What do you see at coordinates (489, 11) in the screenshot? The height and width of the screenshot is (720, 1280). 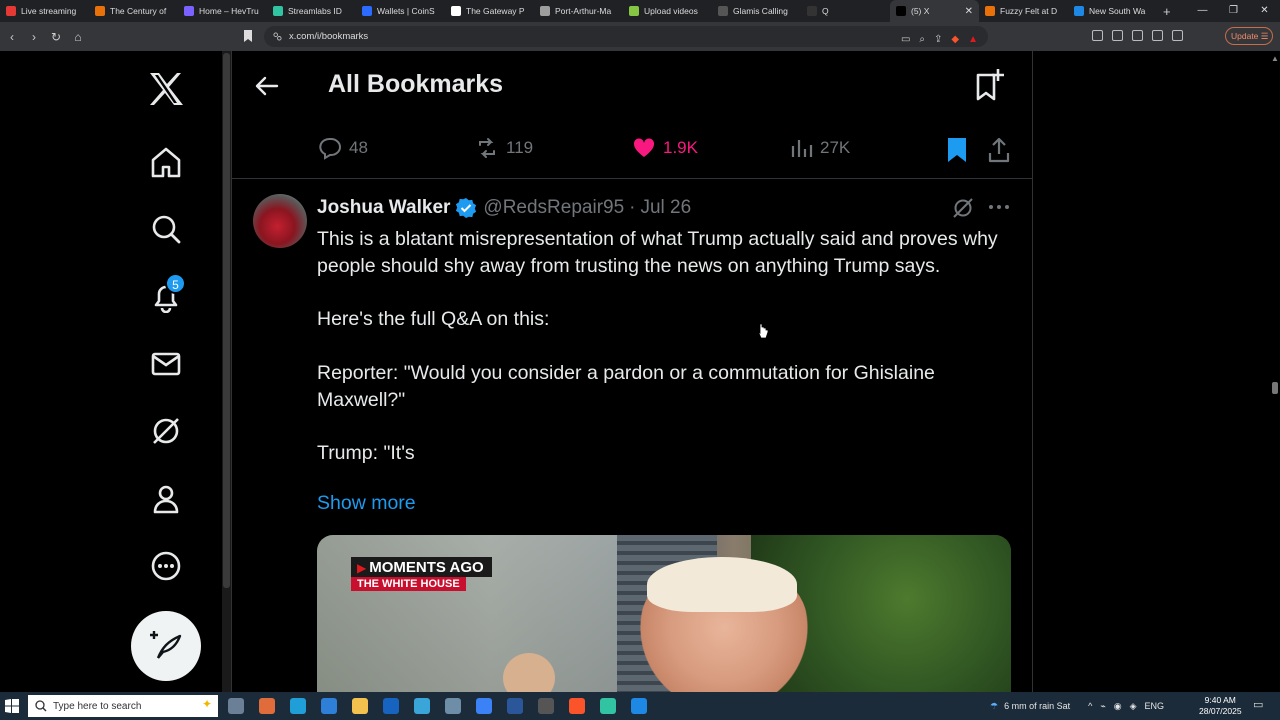 I see `browser-tab: The Gateway P` at bounding box center [489, 11].